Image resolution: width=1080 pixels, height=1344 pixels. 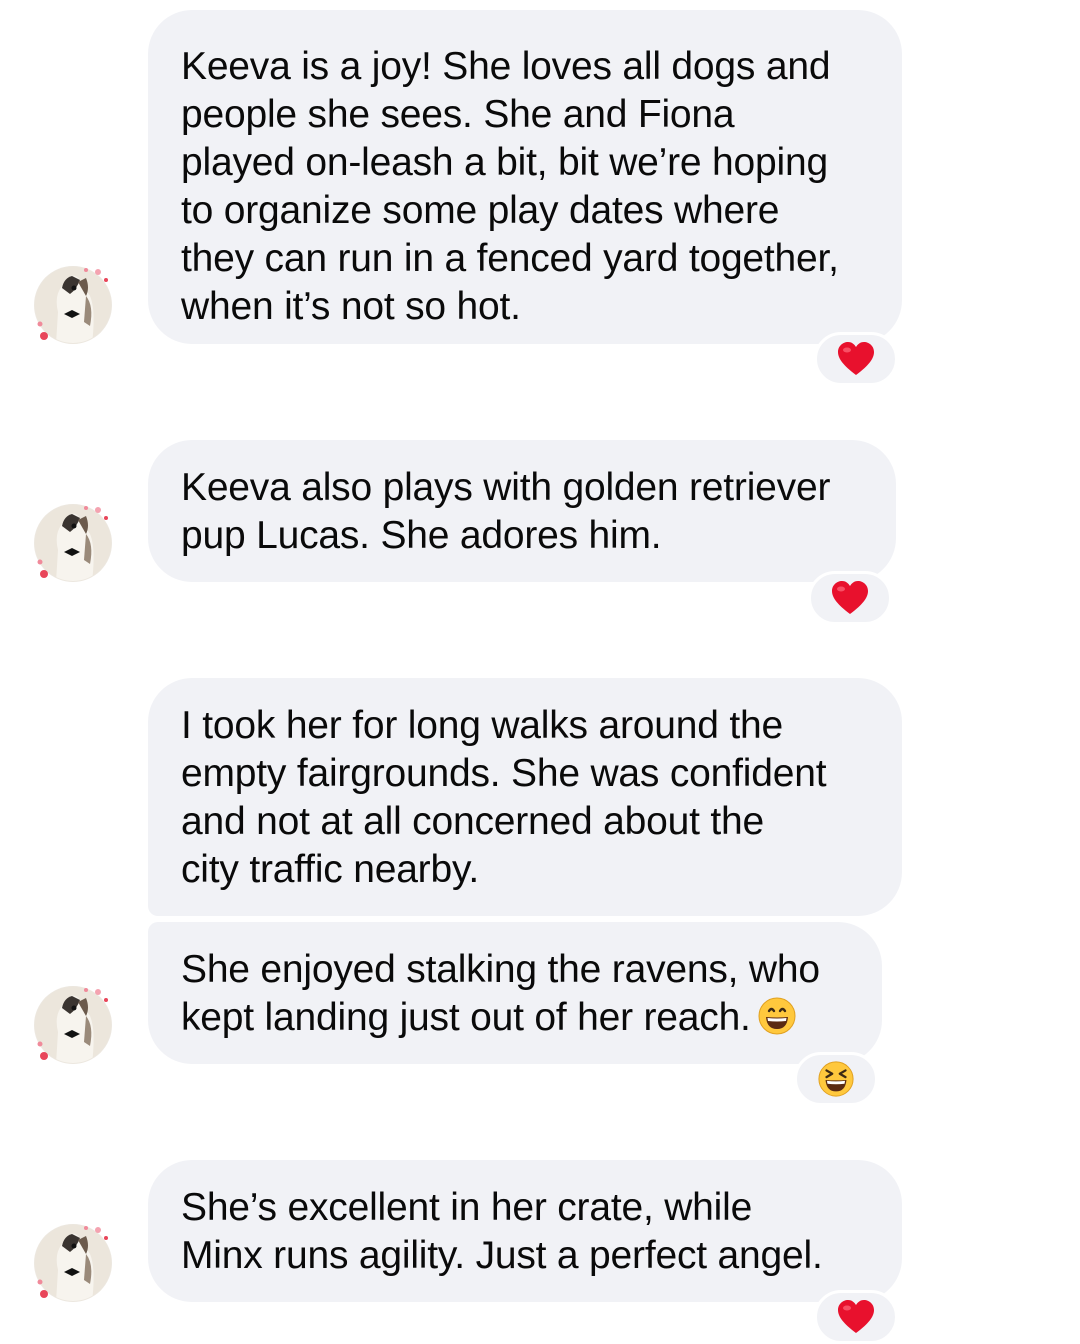 What do you see at coordinates (458, 114) in the screenshot?
I see `message-text-line: people she sees. She and Fiona` at bounding box center [458, 114].